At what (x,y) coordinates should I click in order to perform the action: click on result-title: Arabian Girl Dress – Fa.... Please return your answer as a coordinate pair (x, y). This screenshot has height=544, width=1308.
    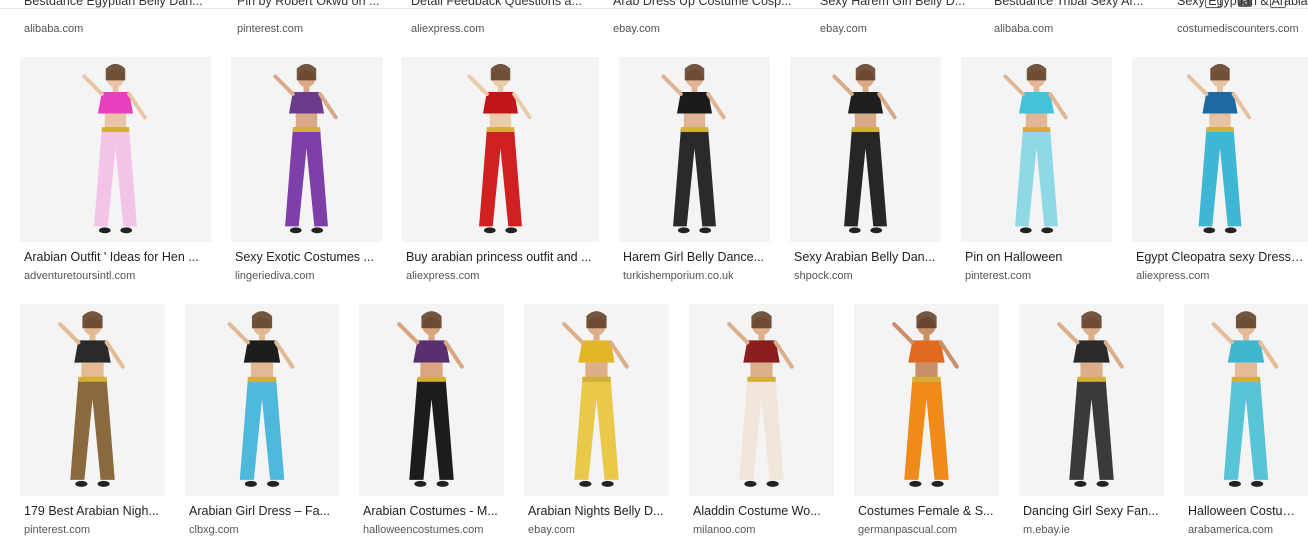
    Looking at the image, I should click on (262, 511).